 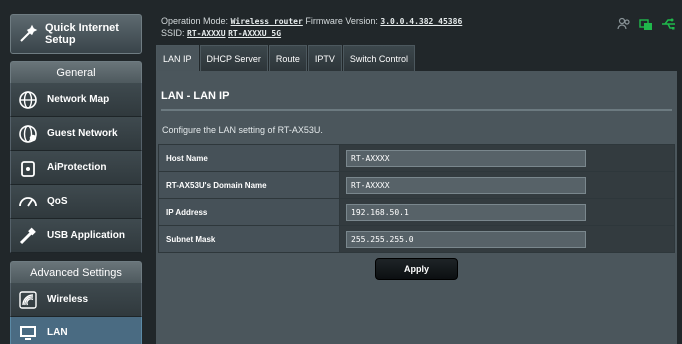 I want to click on firmware-label: Firmware Version:, so click(x=341, y=21).